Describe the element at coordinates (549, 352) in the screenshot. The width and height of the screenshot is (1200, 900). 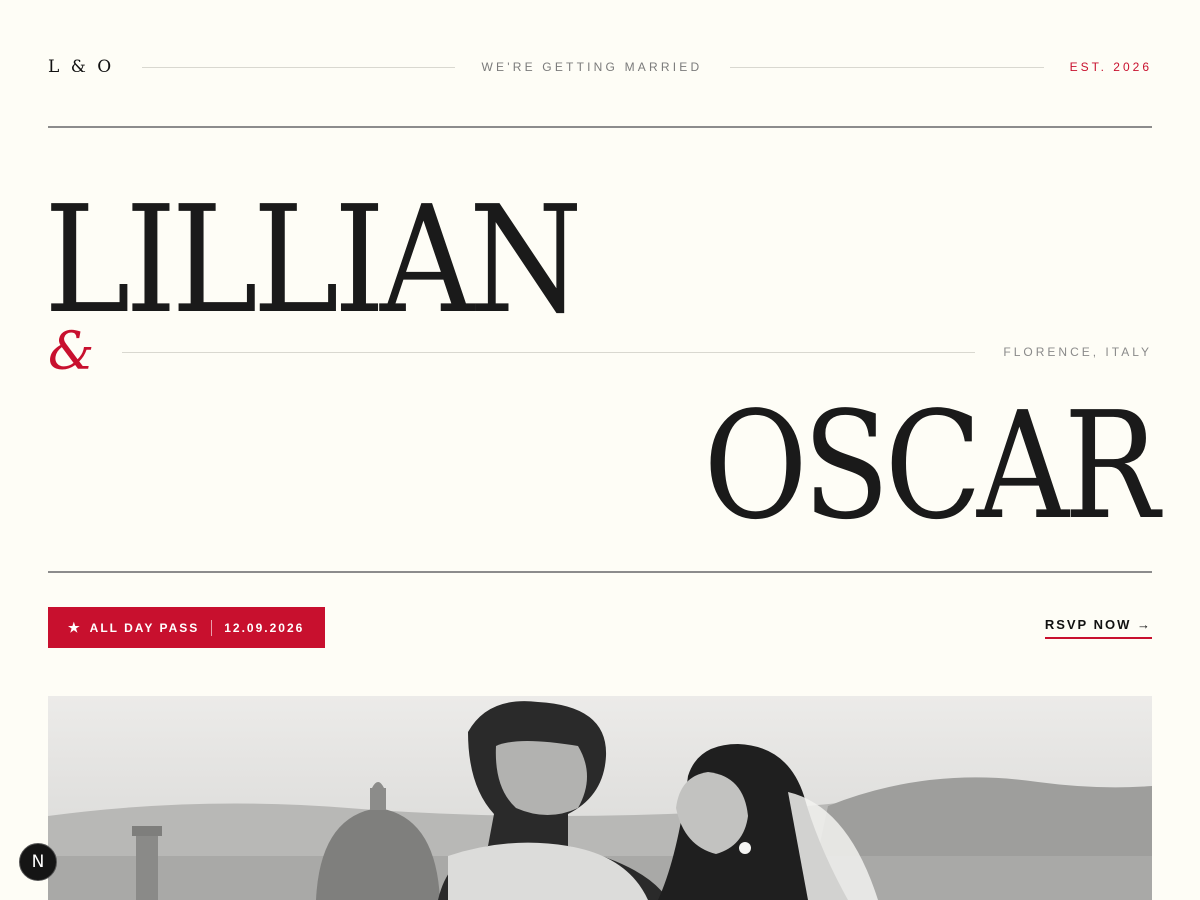
I see `ampersand-divider` at that location.